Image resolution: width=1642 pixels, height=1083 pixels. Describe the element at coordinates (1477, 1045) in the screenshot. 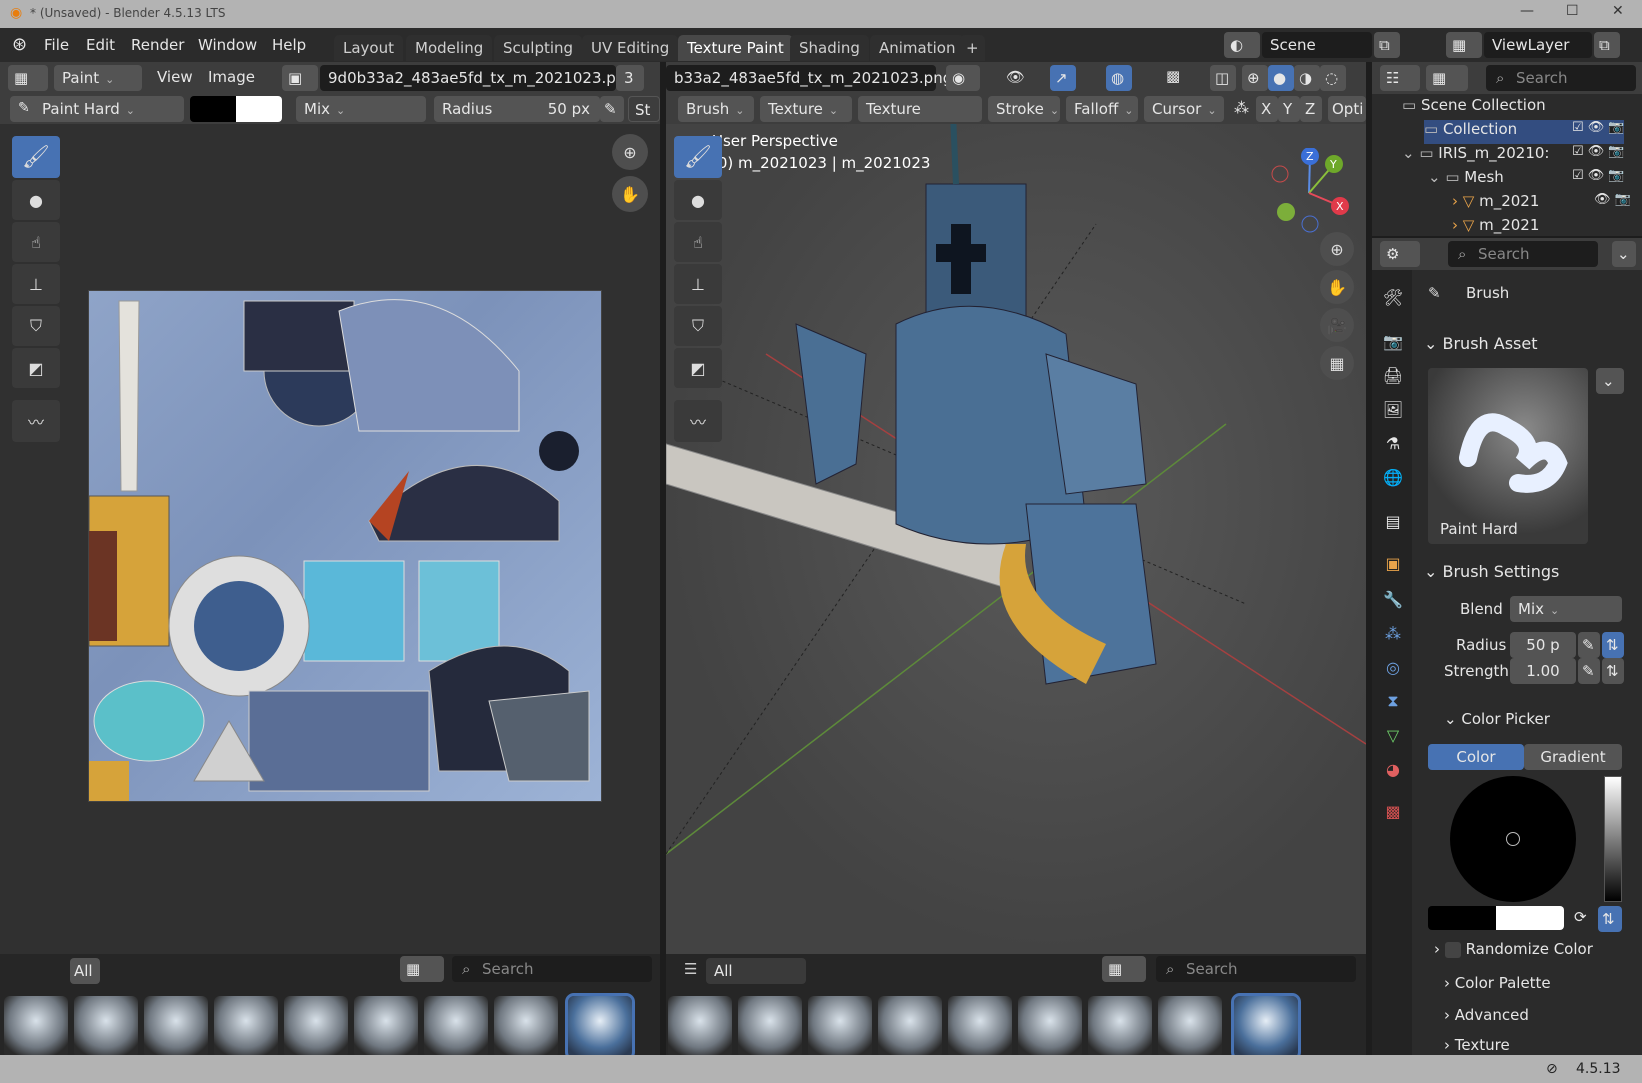

I see `texture-panel: › Texture` at that location.